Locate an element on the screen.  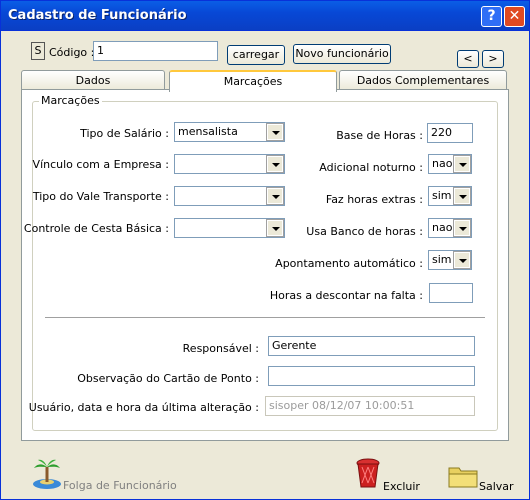
help-button: ? is located at coordinates (491, 16).